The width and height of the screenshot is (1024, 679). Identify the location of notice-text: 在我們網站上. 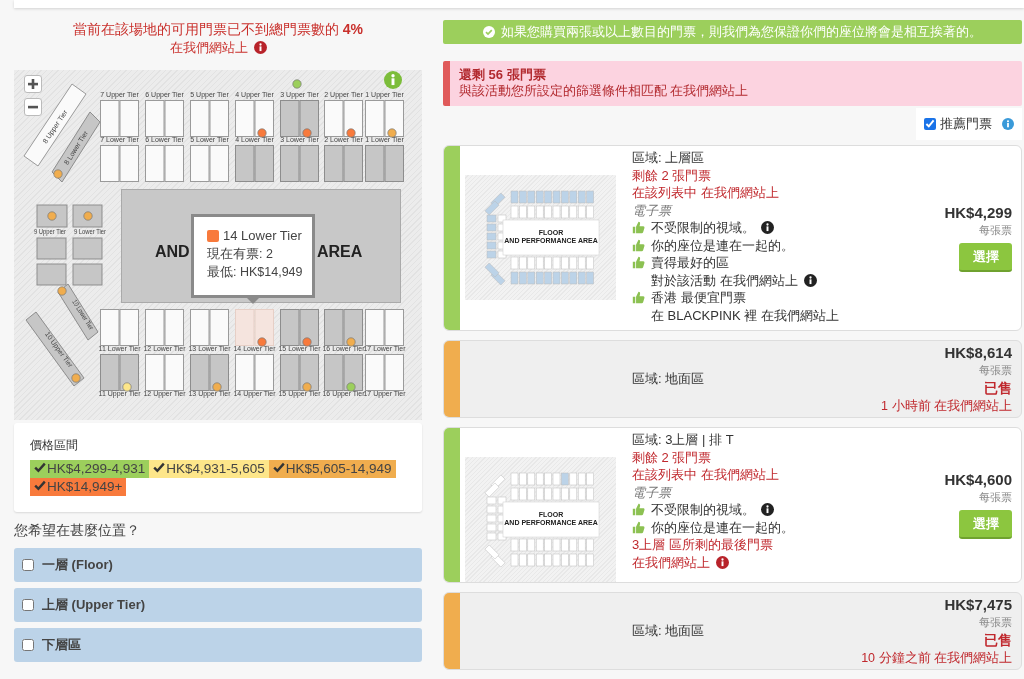
(671, 562).